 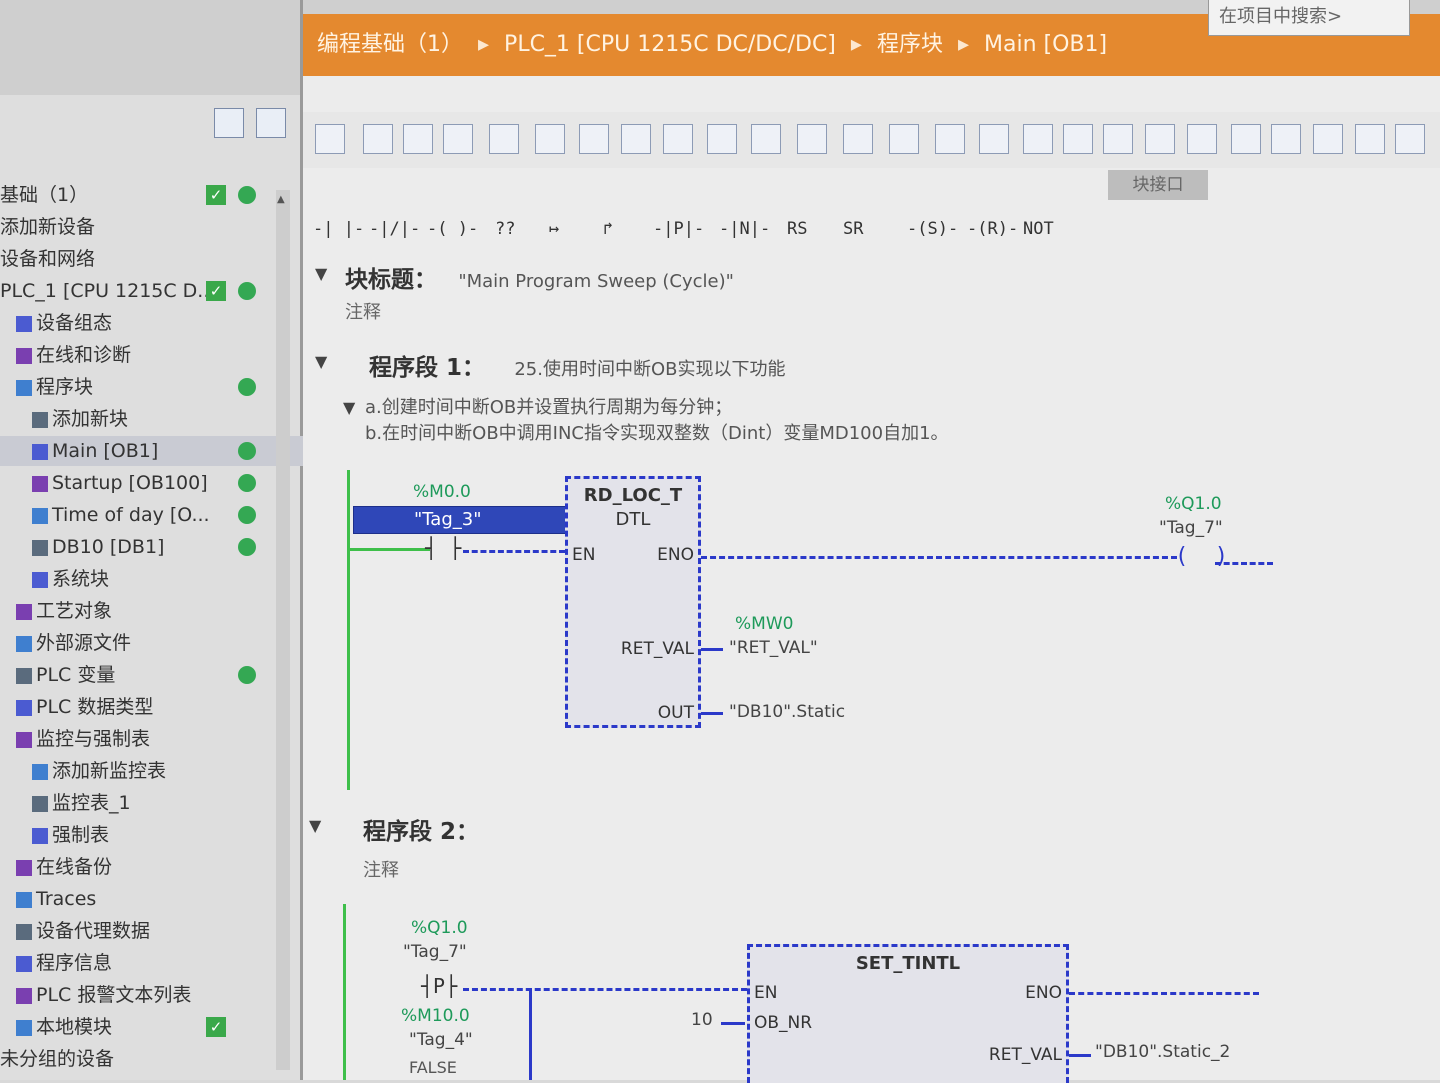 What do you see at coordinates (649, 369) in the screenshot?
I see `network1-comment: 25.使用时间中断OB实现以下功能` at bounding box center [649, 369].